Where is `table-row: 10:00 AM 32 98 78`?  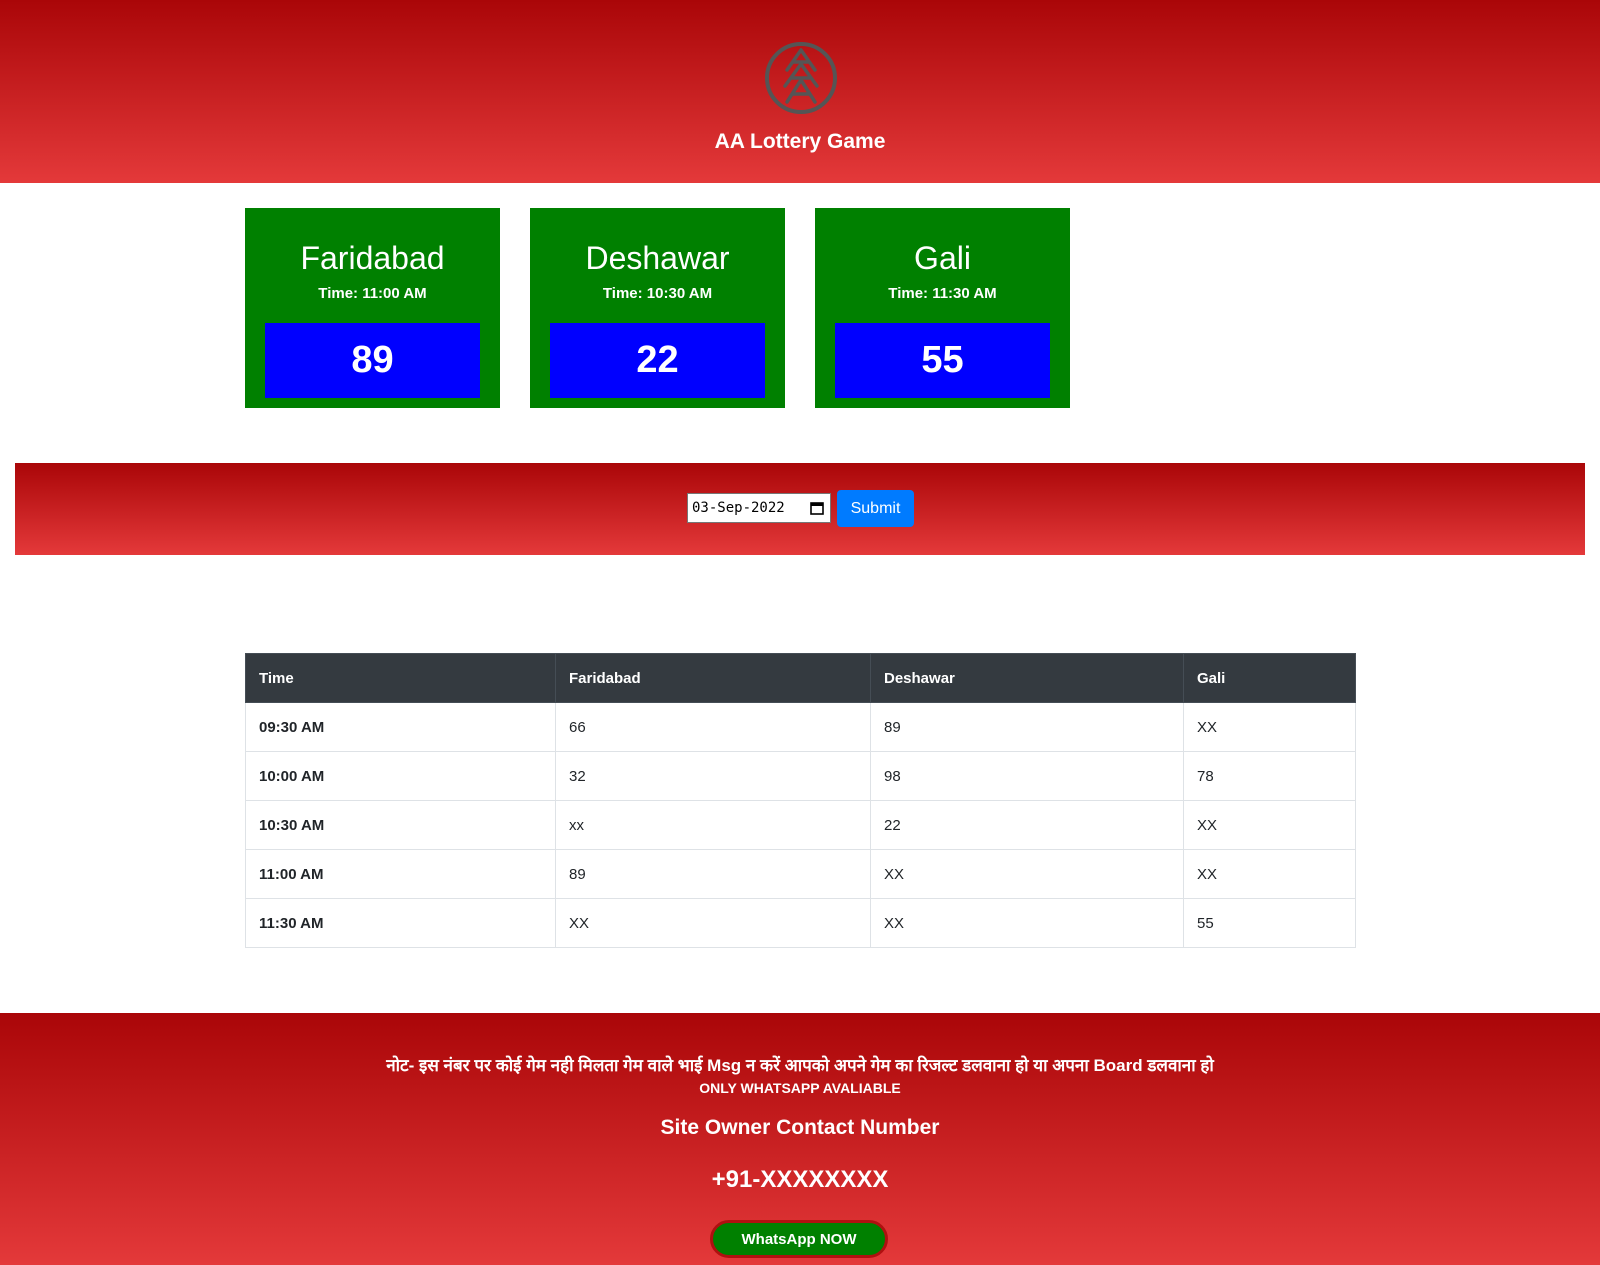
table-row: 10:00 AM 32 98 78 is located at coordinates (800, 776).